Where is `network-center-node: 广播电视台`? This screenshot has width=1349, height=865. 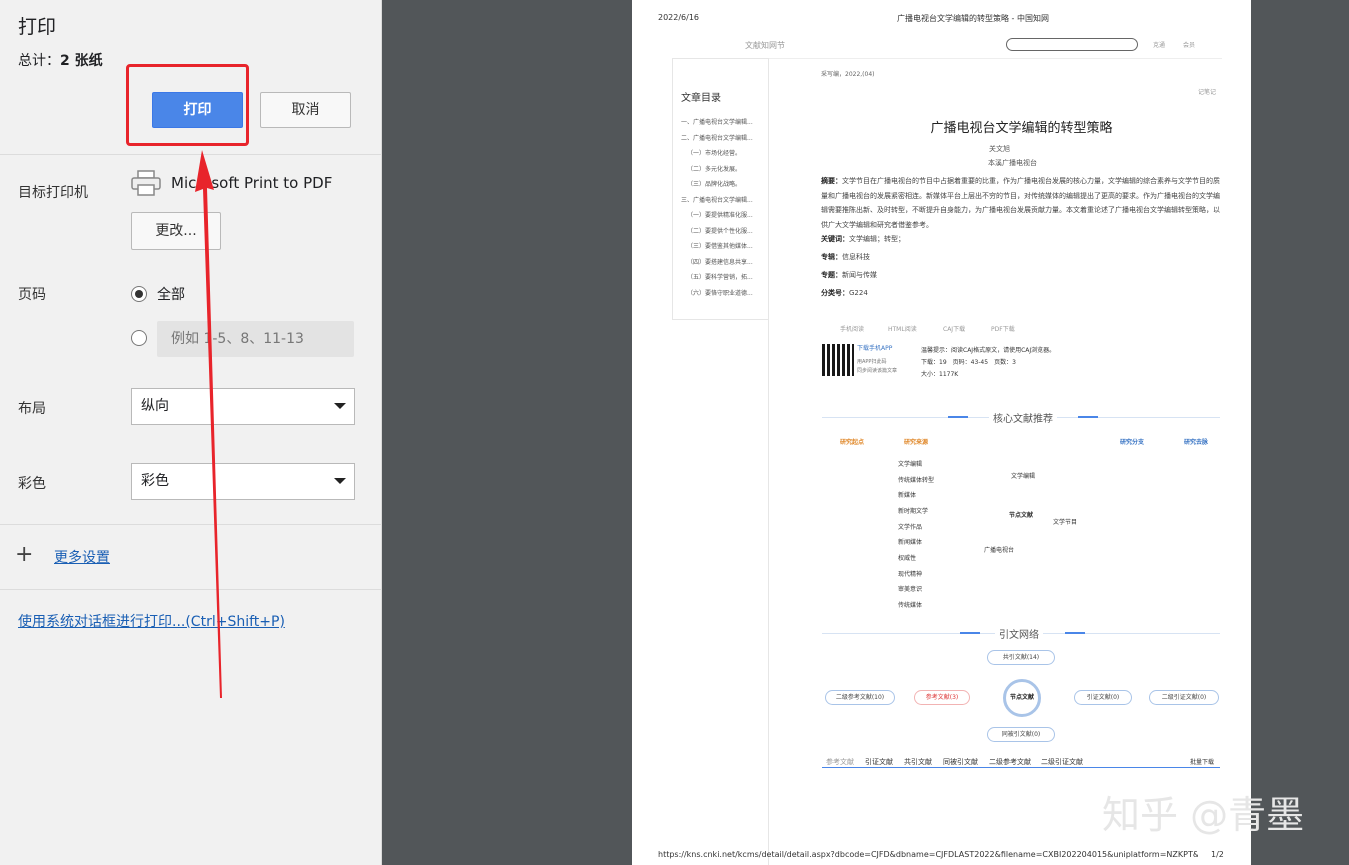 network-center-node: 广播电视台 is located at coordinates (999, 550).